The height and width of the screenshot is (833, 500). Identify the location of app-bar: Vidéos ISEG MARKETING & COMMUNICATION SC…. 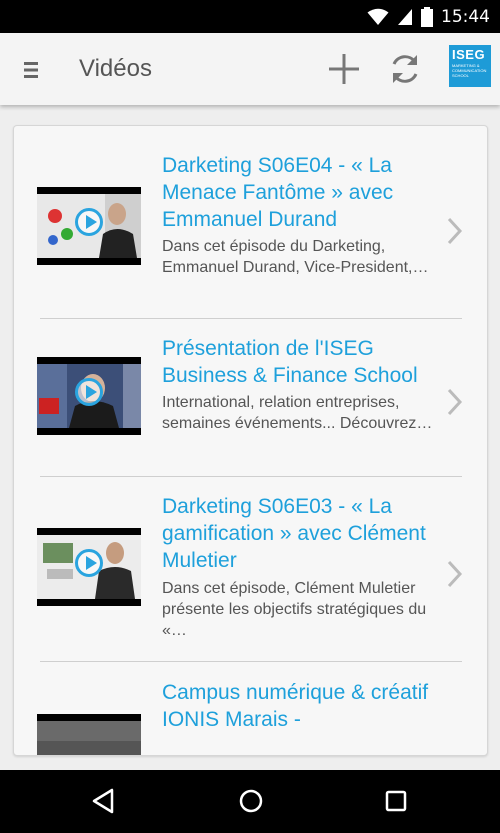
(250, 69).